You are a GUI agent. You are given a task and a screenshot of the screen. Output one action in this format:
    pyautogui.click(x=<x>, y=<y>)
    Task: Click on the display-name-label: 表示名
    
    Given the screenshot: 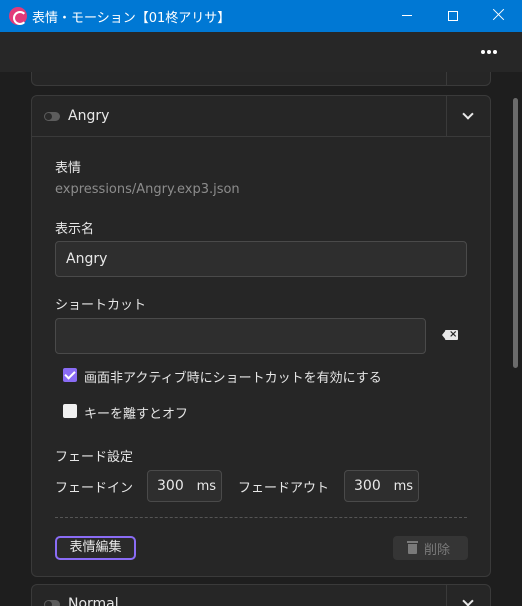 What is the action you would take?
    pyautogui.click(x=75, y=229)
    